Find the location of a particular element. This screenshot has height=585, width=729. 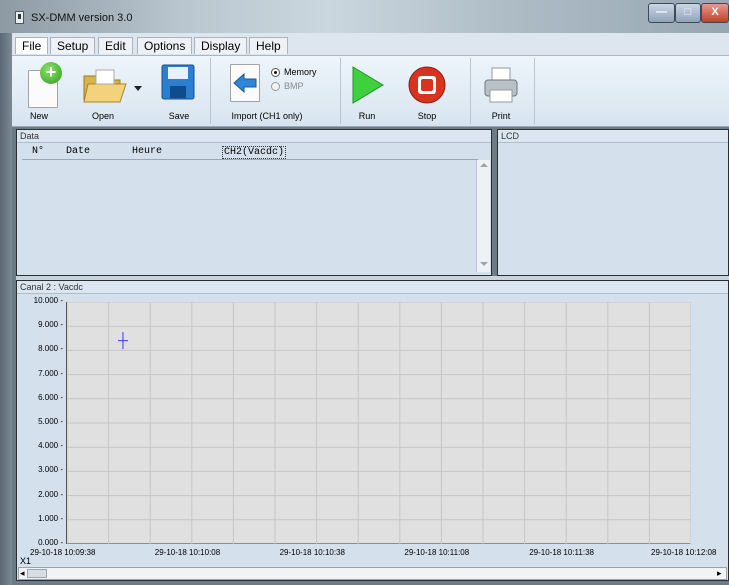

data-table-body is located at coordinates (250, 215).